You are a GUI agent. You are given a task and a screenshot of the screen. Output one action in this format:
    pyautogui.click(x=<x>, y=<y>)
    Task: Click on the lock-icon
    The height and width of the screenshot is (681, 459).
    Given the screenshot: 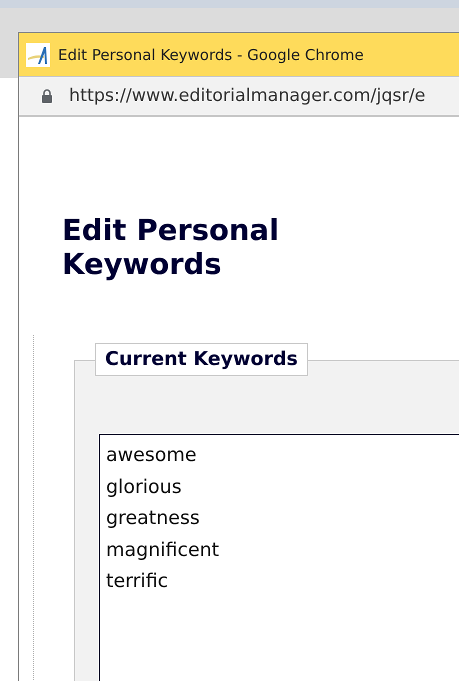 What is the action you would take?
    pyautogui.click(x=47, y=96)
    